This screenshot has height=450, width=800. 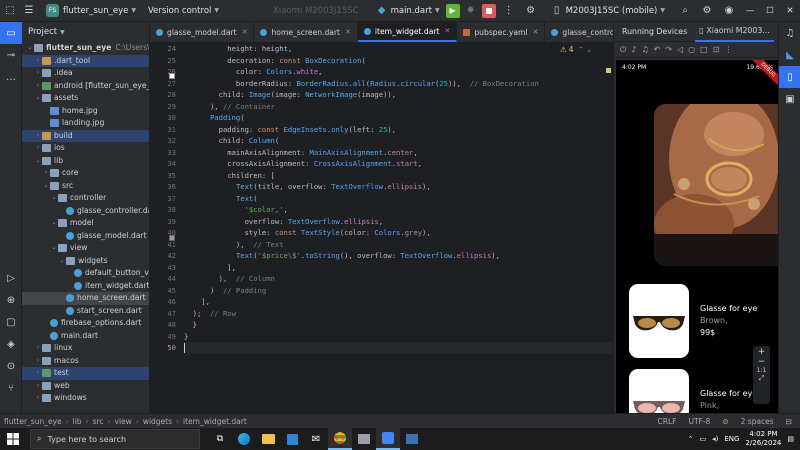 I want to click on screenshot-icon: ⊡, so click(x=716, y=49).